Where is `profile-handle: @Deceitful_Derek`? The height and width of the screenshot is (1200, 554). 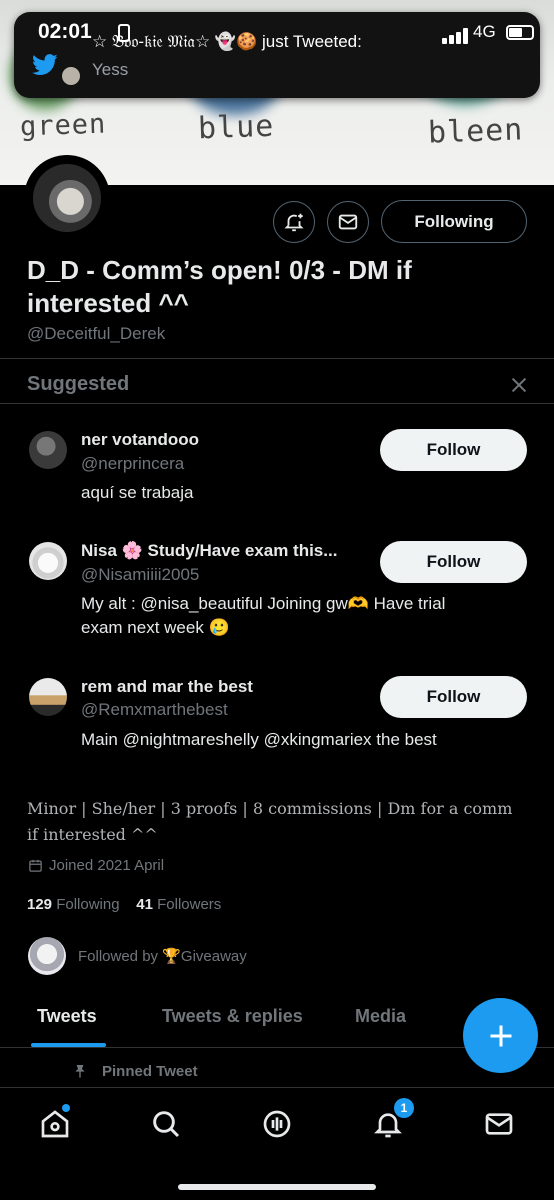 profile-handle: @Deceitful_Derek is located at coordinates (96, 333).